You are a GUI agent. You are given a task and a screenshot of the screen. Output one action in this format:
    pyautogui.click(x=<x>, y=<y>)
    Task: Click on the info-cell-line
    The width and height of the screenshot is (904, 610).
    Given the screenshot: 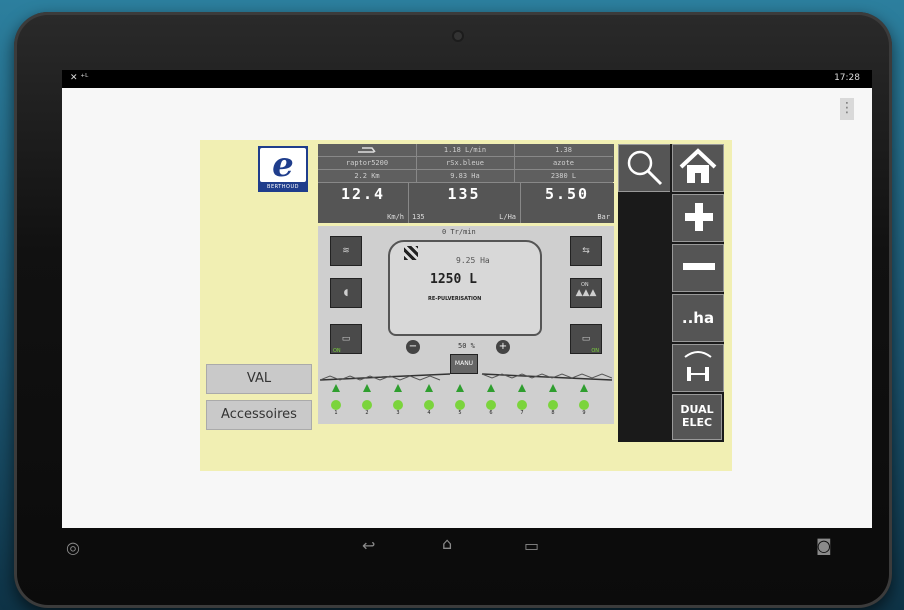 What is the action you would take?
    pyautogui.click(x=367, y=150)
    